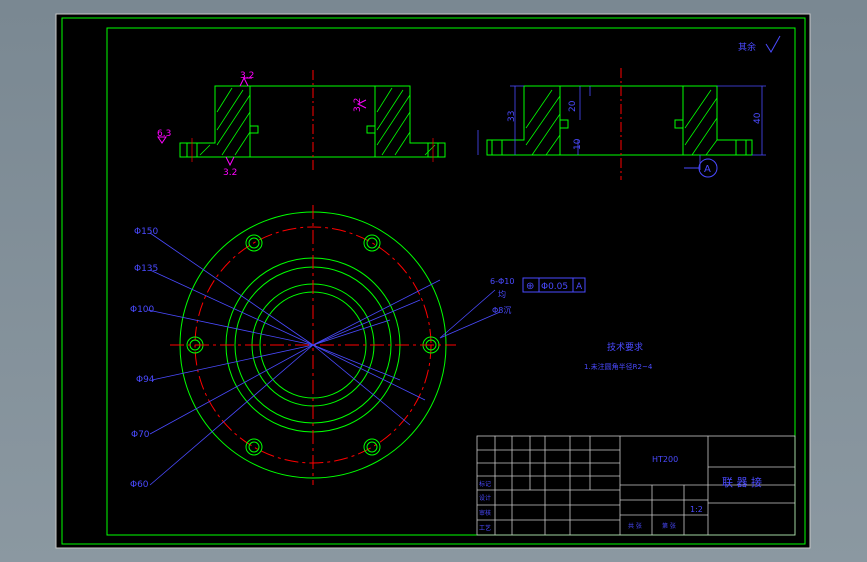  What do you see at coordinates (625, 347) in the screenshot?
I see `tech-requirements-title: 技术要求` at bounding box center [625, 347].